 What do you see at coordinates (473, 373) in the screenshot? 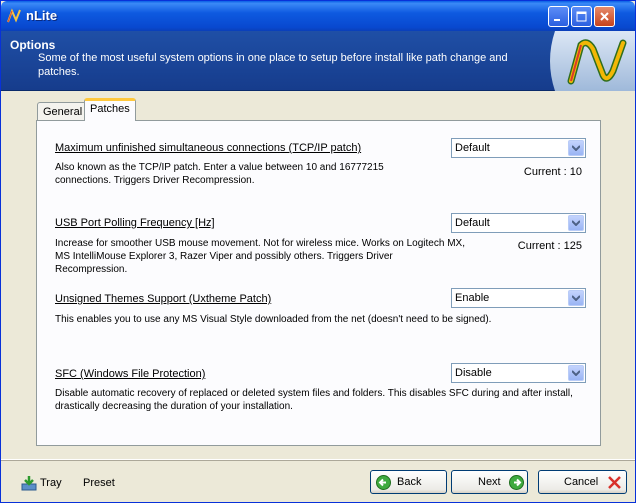
I see `sfc-value: Disable` at bounding box center [473, 373].